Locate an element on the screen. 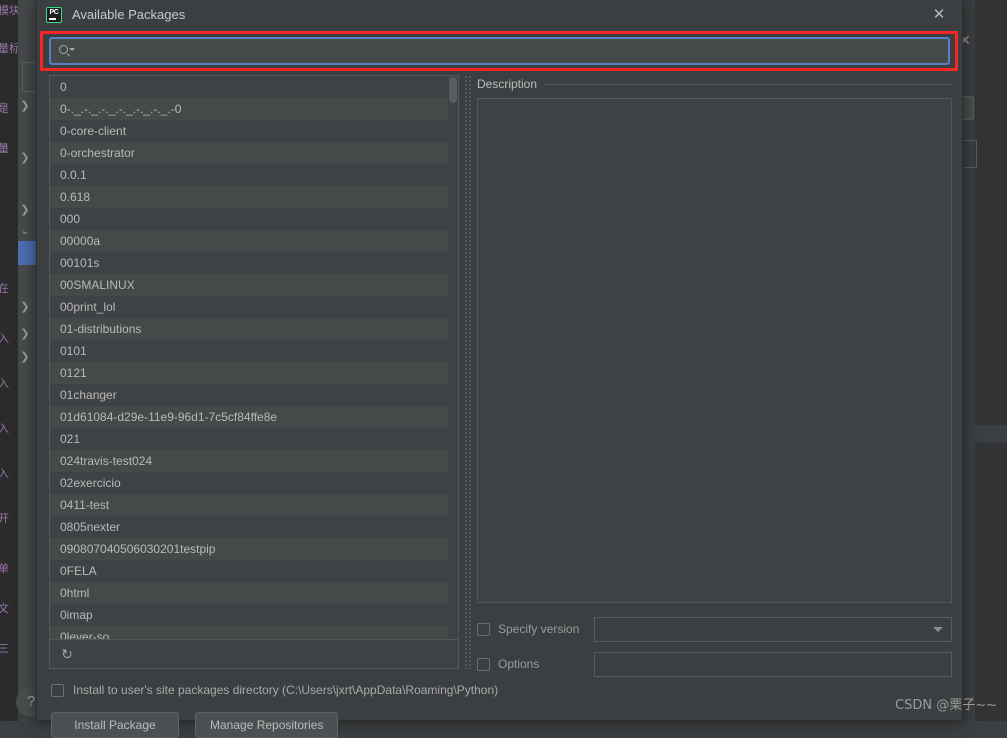  options-checkbox is located at coordinates (483, 664).